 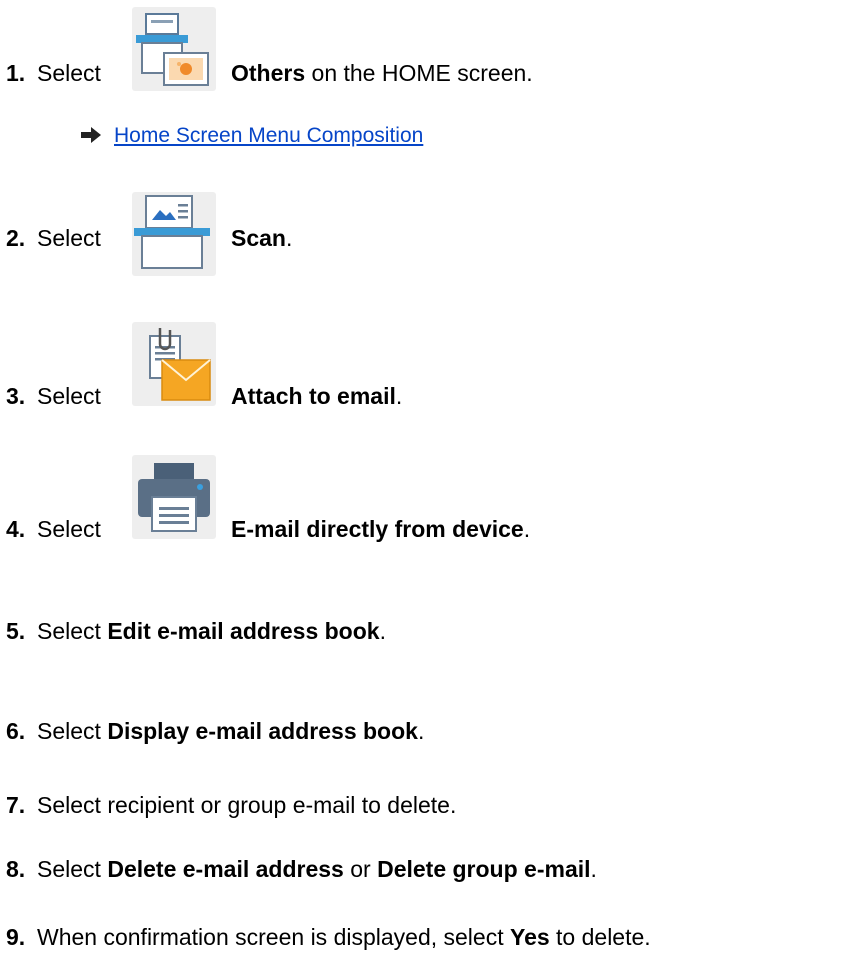 I want to click on step-1-label: Others on the HOME screen., so click(x=382, y=73).